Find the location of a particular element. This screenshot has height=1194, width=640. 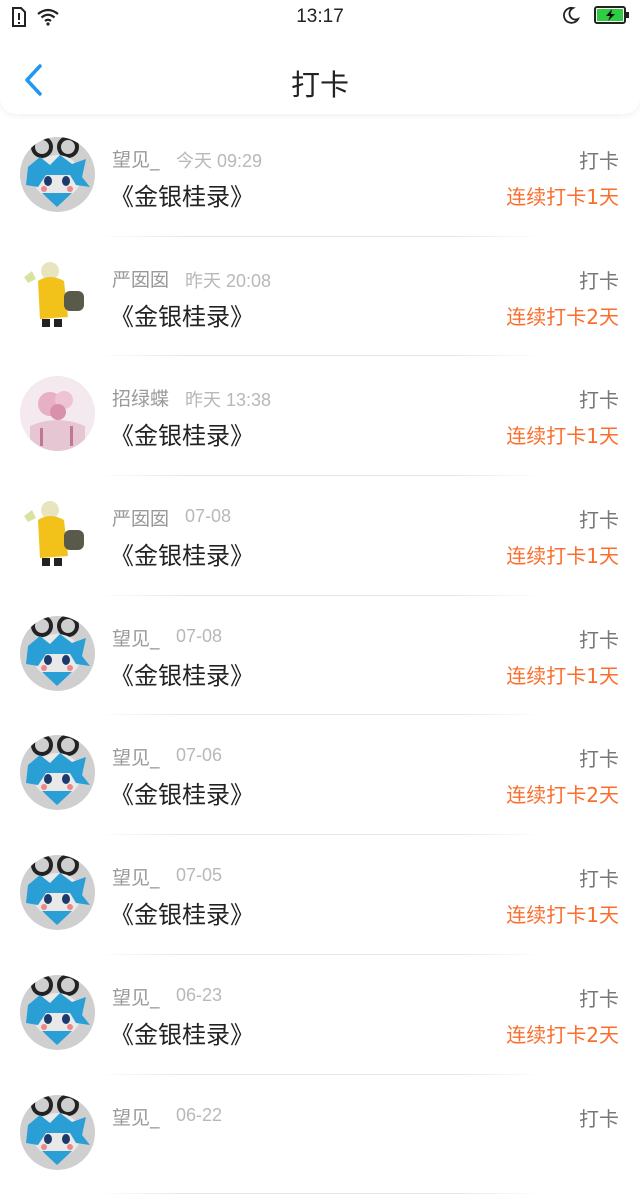

status-right is located at coordinates (596, 15).